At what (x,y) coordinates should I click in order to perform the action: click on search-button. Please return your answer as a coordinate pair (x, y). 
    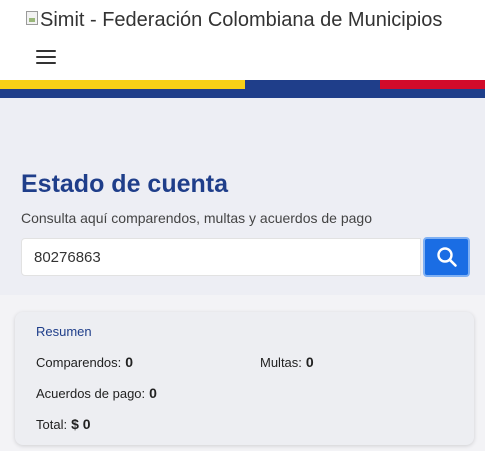
    Looking at the image, I should click on (446, 257).